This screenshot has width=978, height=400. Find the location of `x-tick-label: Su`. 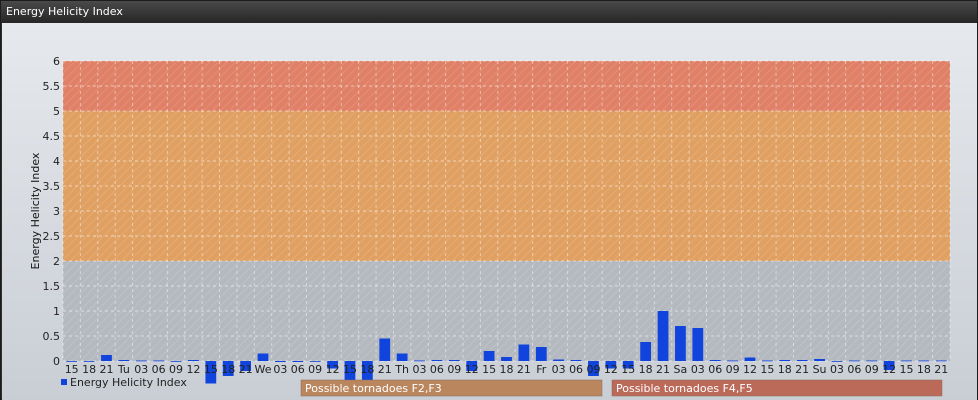

x-tick-label: Su is located at coordinates (820, 369).